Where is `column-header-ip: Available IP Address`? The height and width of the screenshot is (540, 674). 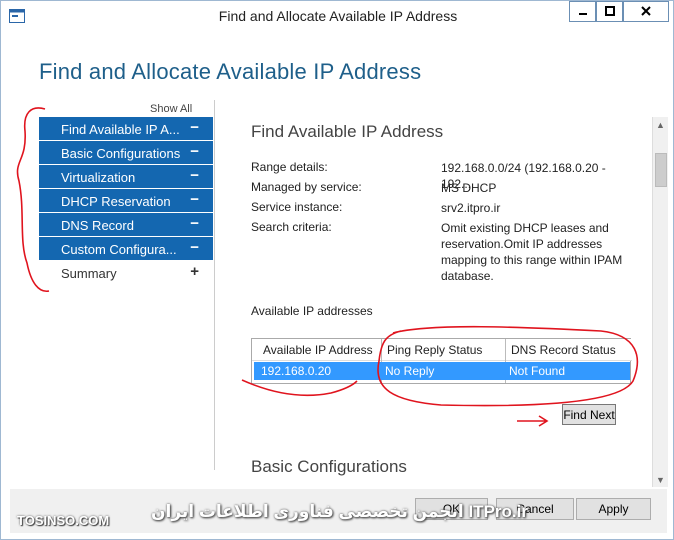 column-header-ip: Available IP Address is located at coordinates (318, 350).